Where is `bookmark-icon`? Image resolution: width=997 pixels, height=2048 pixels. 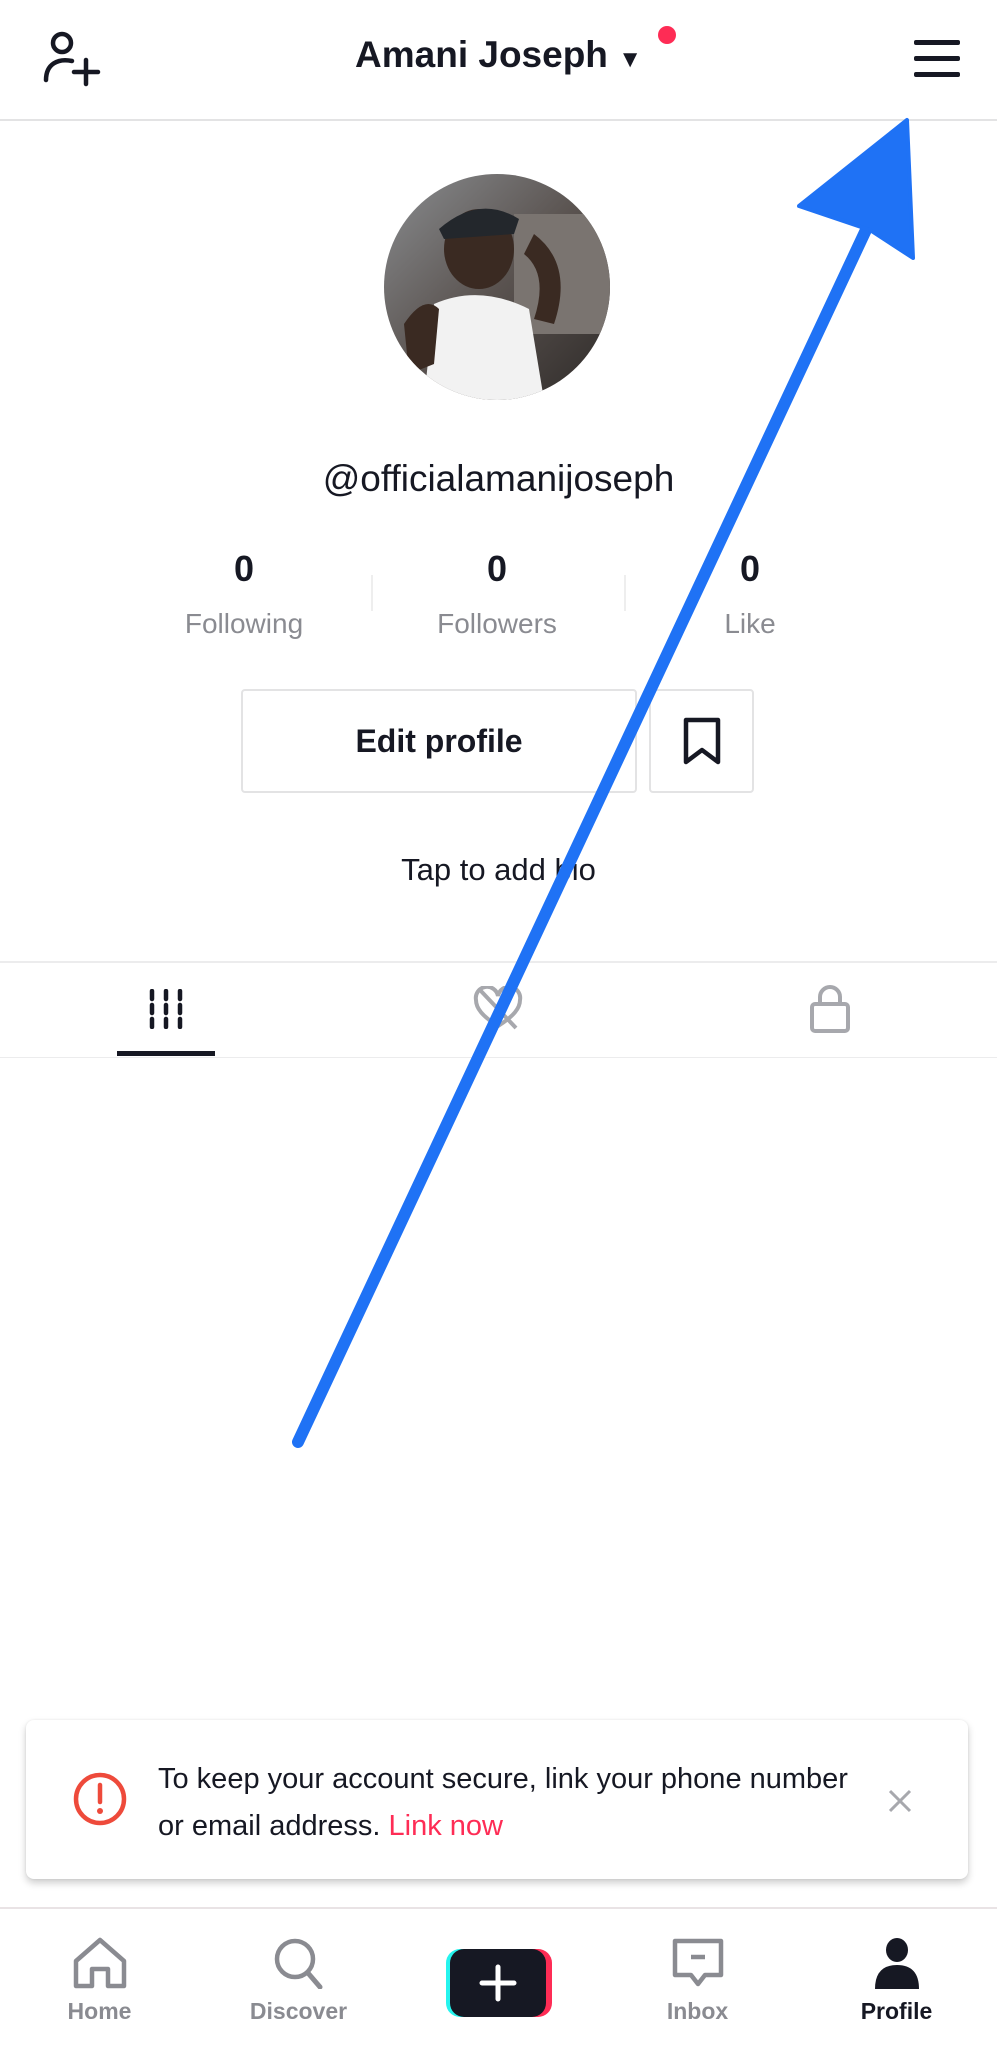
bookmark-icon is located at coordinates (701, 741).